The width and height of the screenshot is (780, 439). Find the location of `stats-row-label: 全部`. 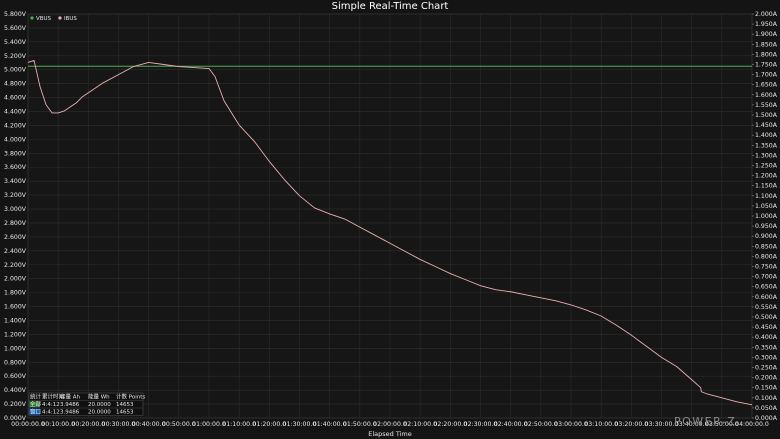

stats-row-label: 全部 is located at coordinates (36, 404).